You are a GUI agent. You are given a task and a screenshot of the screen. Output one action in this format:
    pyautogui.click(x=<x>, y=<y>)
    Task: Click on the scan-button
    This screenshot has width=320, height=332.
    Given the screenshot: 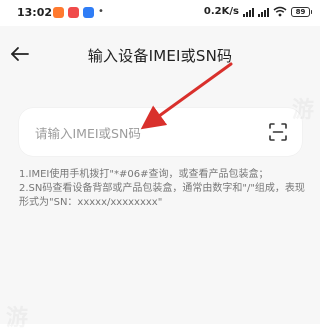 What is the action you would take?
    pyautogui.click(x=278, y=132)
    